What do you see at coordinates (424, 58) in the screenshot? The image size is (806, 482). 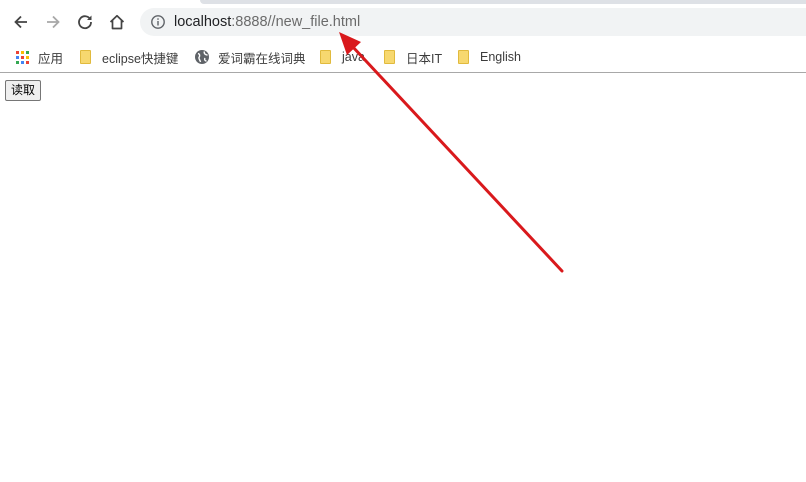 I see `bookmark-label: 日本IT` at bounding box center [424, 58].